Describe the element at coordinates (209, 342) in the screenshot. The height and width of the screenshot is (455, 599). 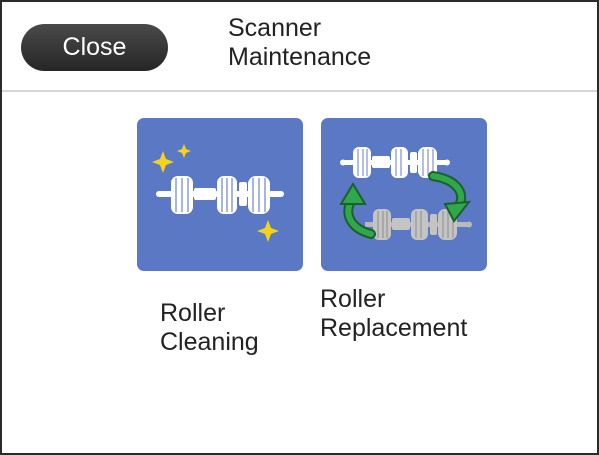
I see `roller-cleaning-label-line2: Cleaning` at that location.